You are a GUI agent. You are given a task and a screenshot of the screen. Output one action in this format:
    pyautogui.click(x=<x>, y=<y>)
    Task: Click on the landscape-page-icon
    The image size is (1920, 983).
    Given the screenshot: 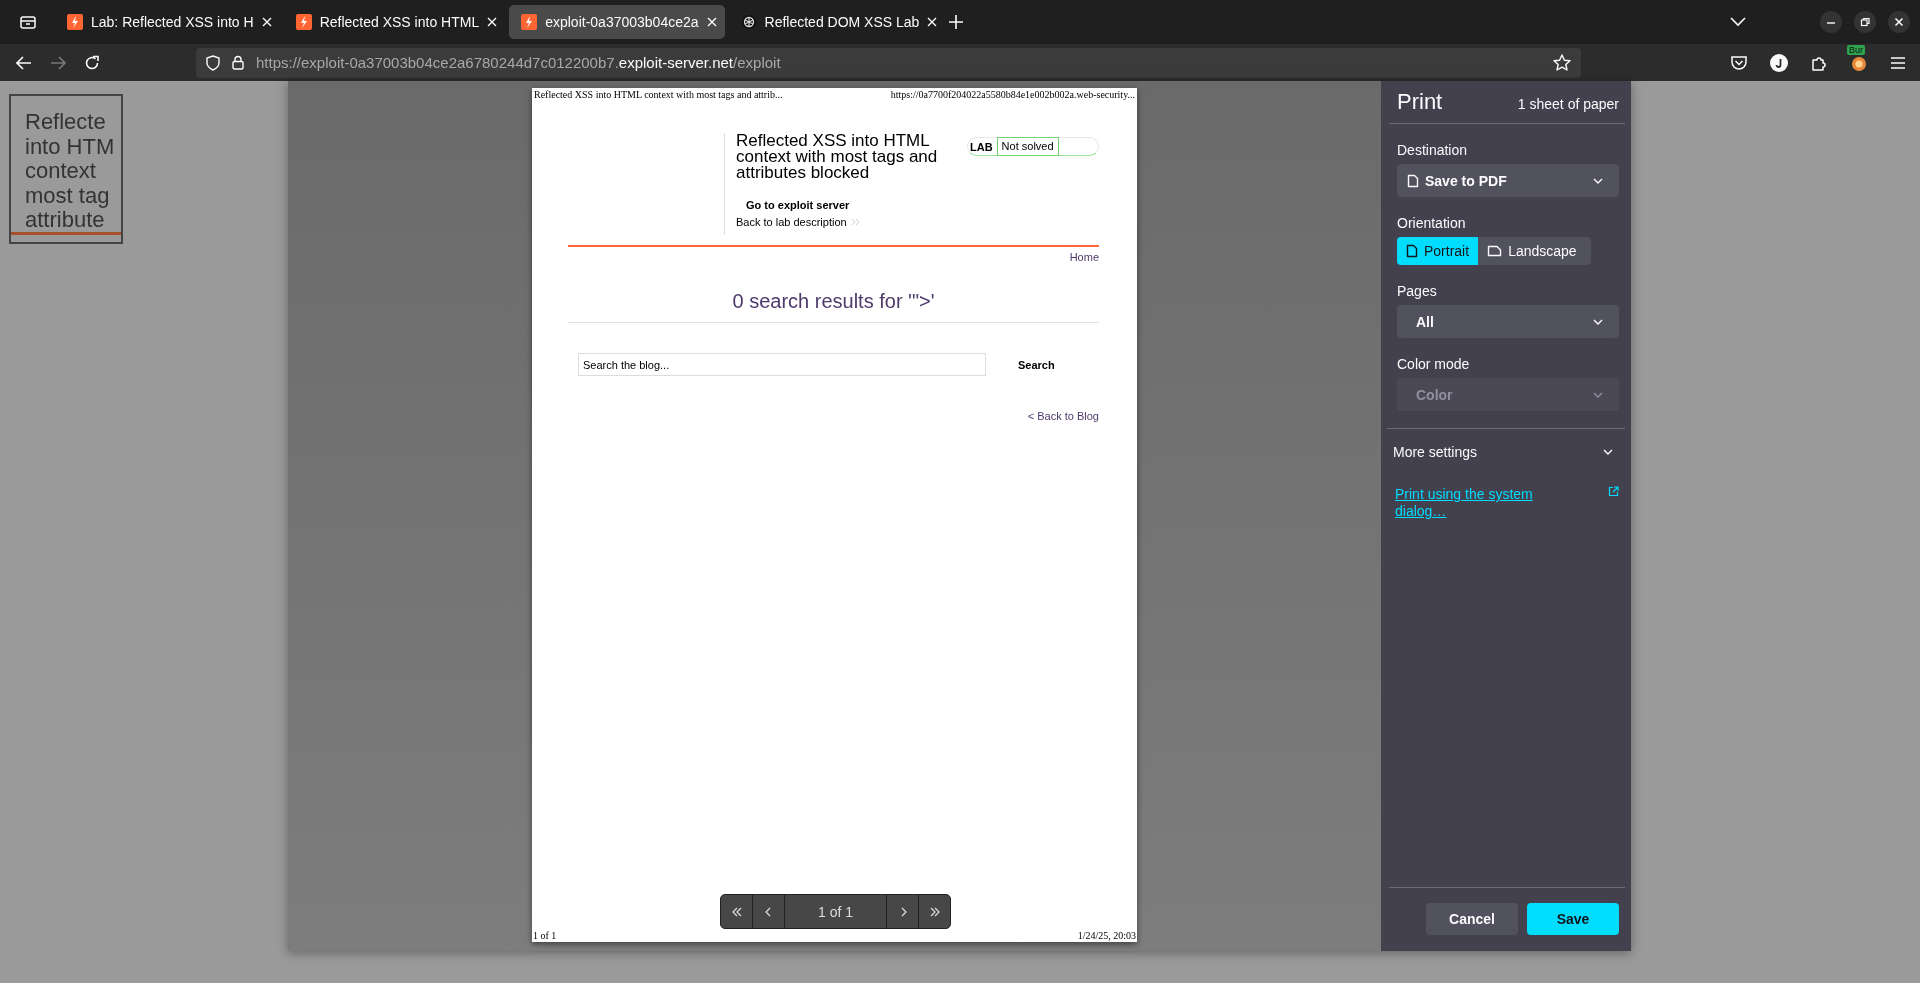 What is the action you would take?
    pyautogui.click(x=1495, y=251)
    